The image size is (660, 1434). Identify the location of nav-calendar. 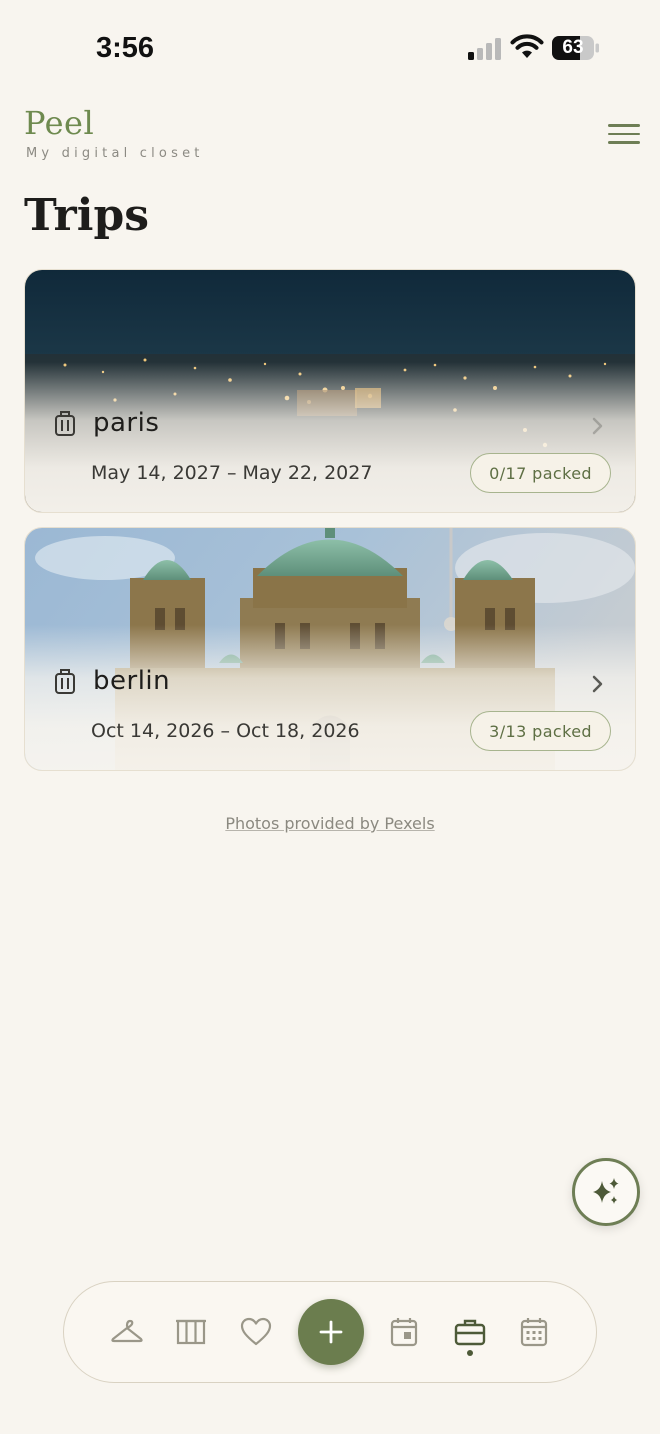
(534, 1332).